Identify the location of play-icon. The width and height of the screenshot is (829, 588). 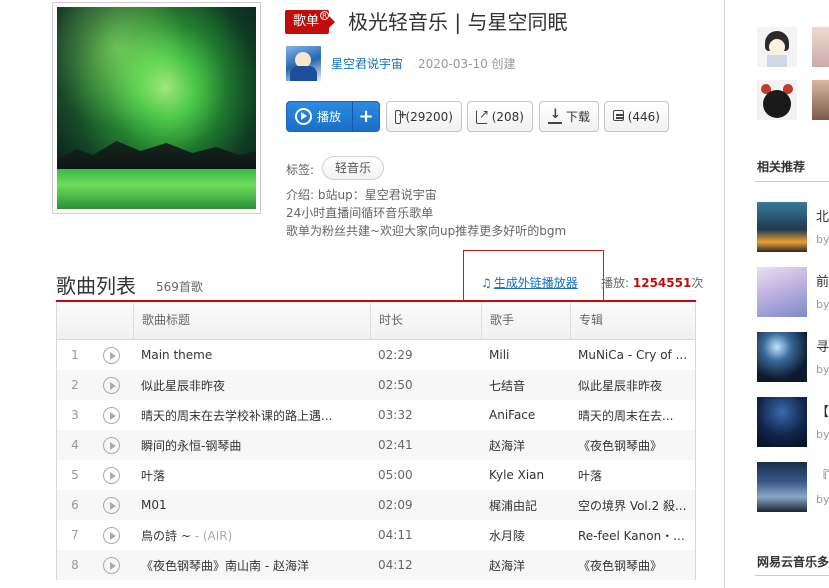
(303, 116).